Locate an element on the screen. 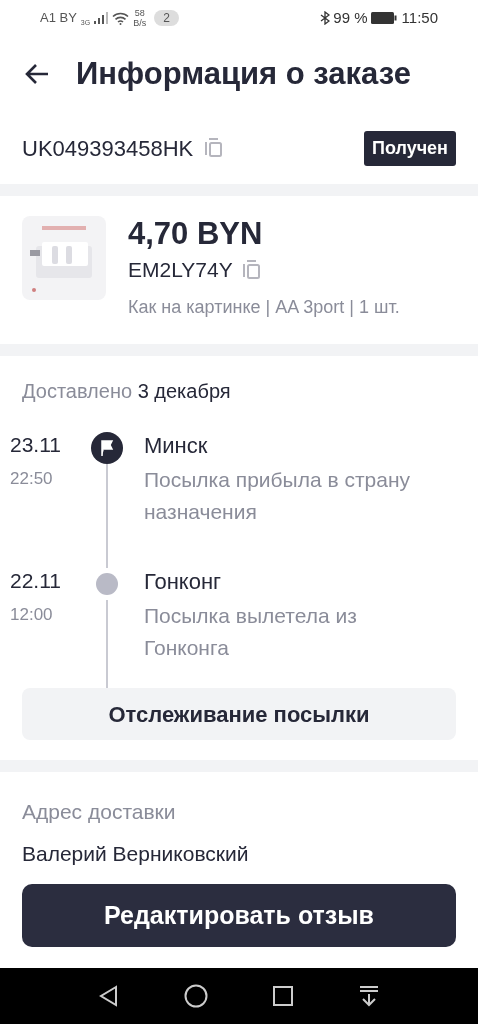  home-icon is located at coordinates (196, 996).